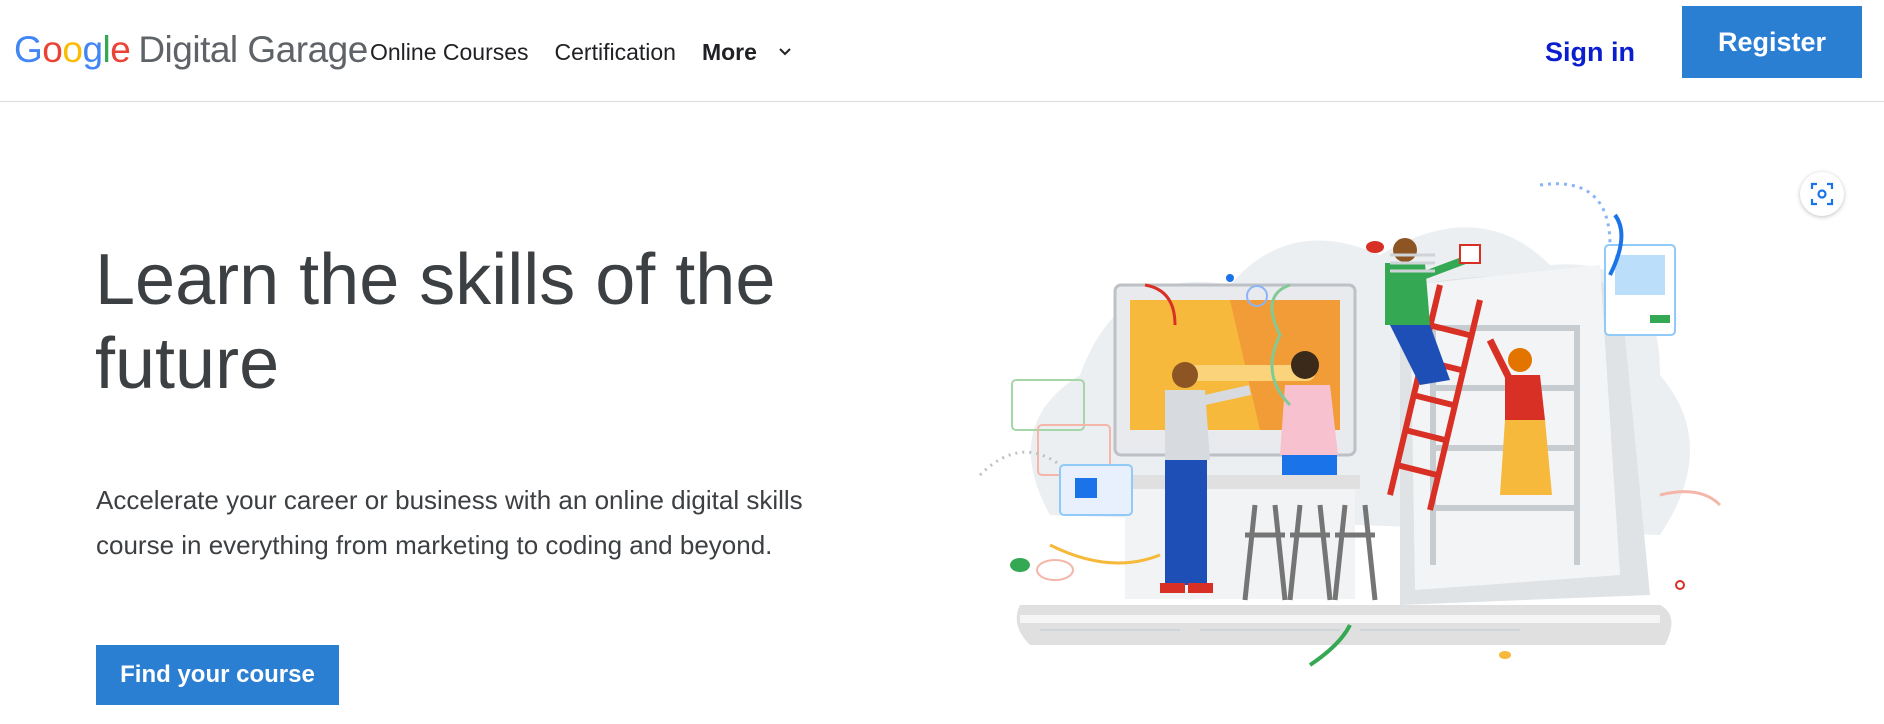  Describe the element at coordinates (92, 49) in the screenshot. I see `logo-letter: g` at that location.